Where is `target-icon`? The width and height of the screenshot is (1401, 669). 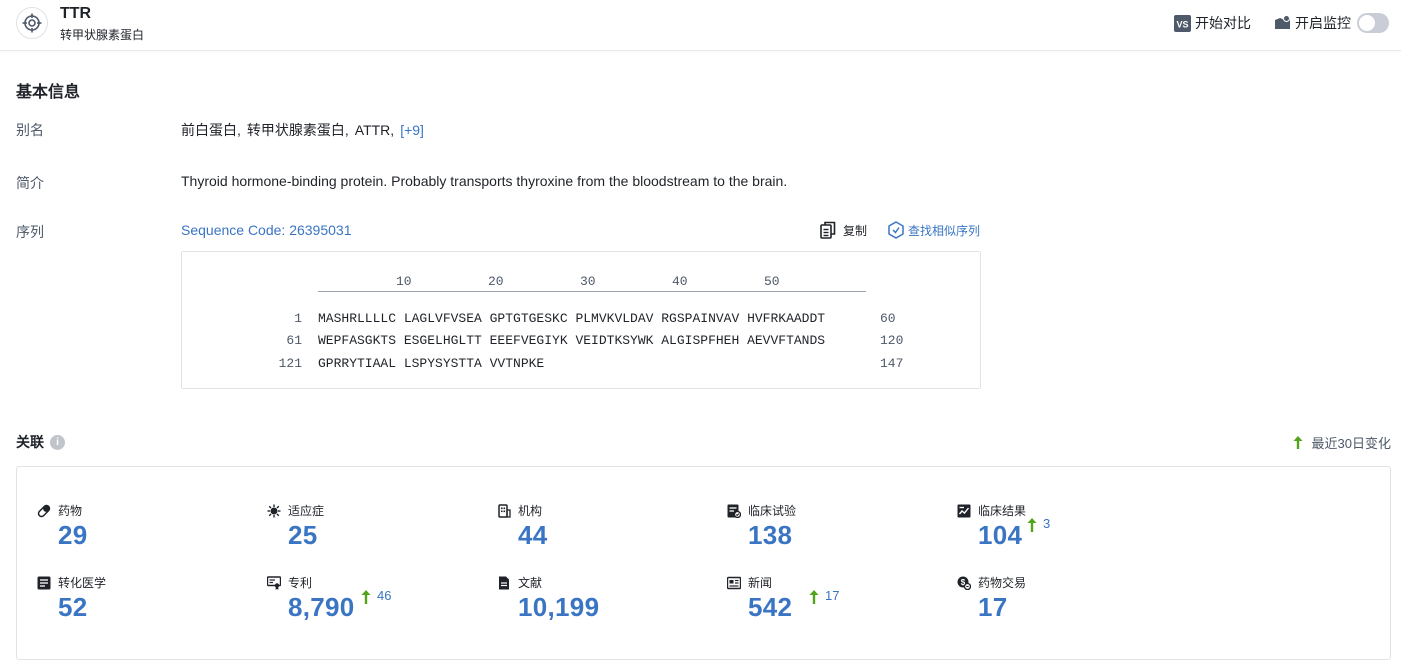 target-icon is located at coordinates (32, 23).